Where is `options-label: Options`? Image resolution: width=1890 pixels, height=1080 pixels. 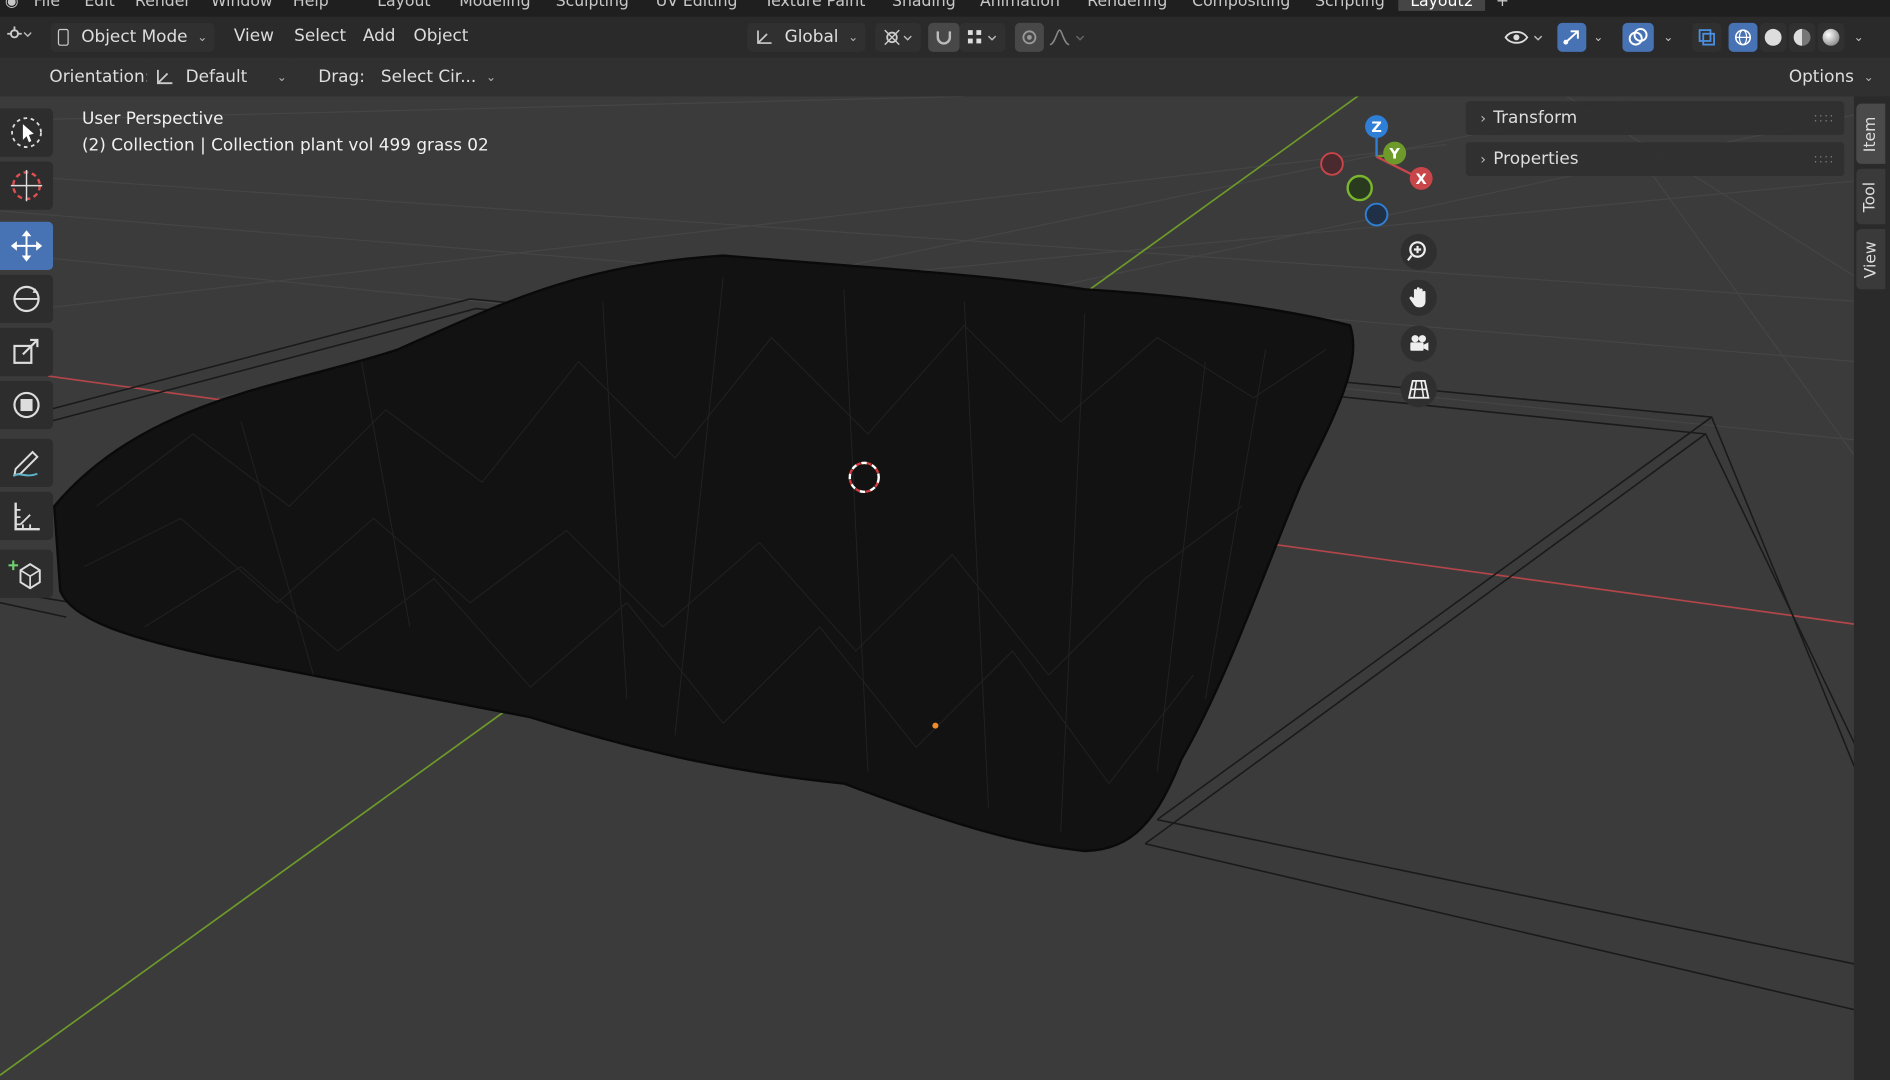
options-label: Options is located at coordinates (1821, 77).